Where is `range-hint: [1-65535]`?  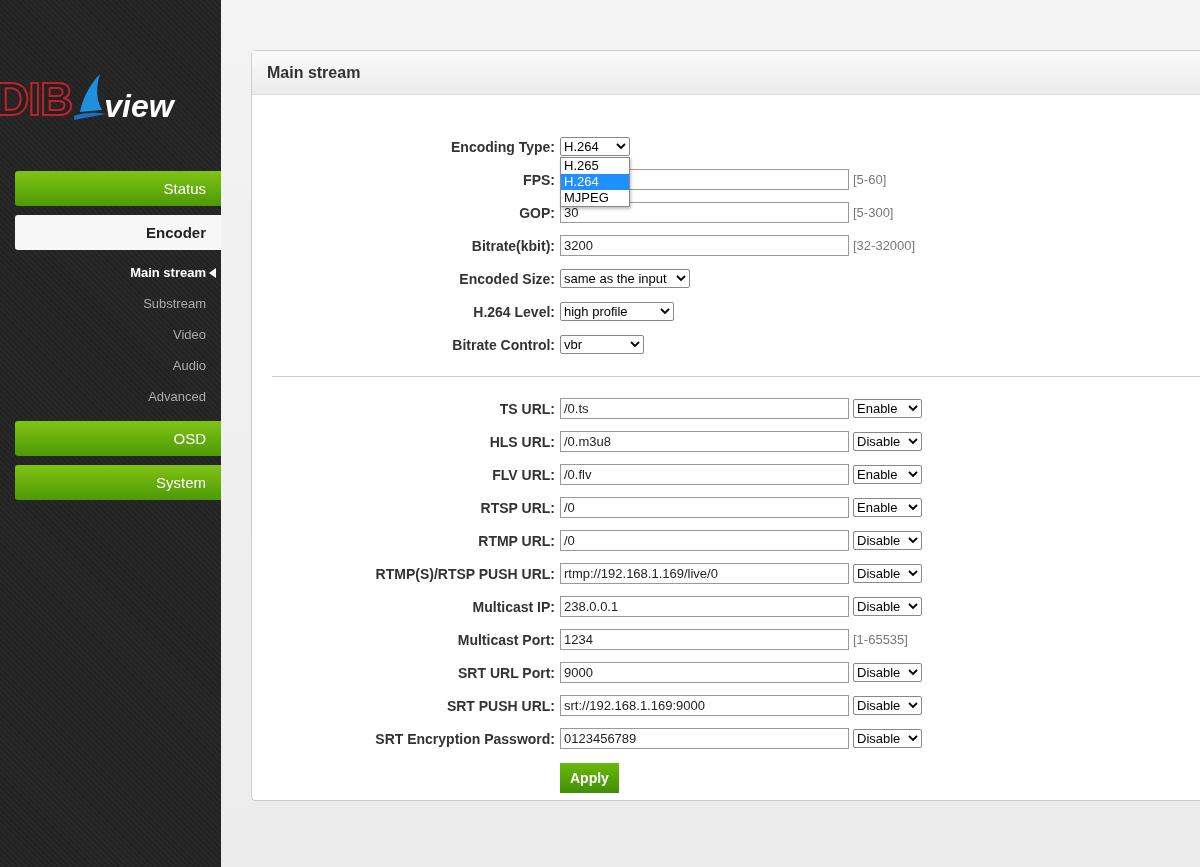
range-hint: [1-65535] is located at coordinates (880, 639).